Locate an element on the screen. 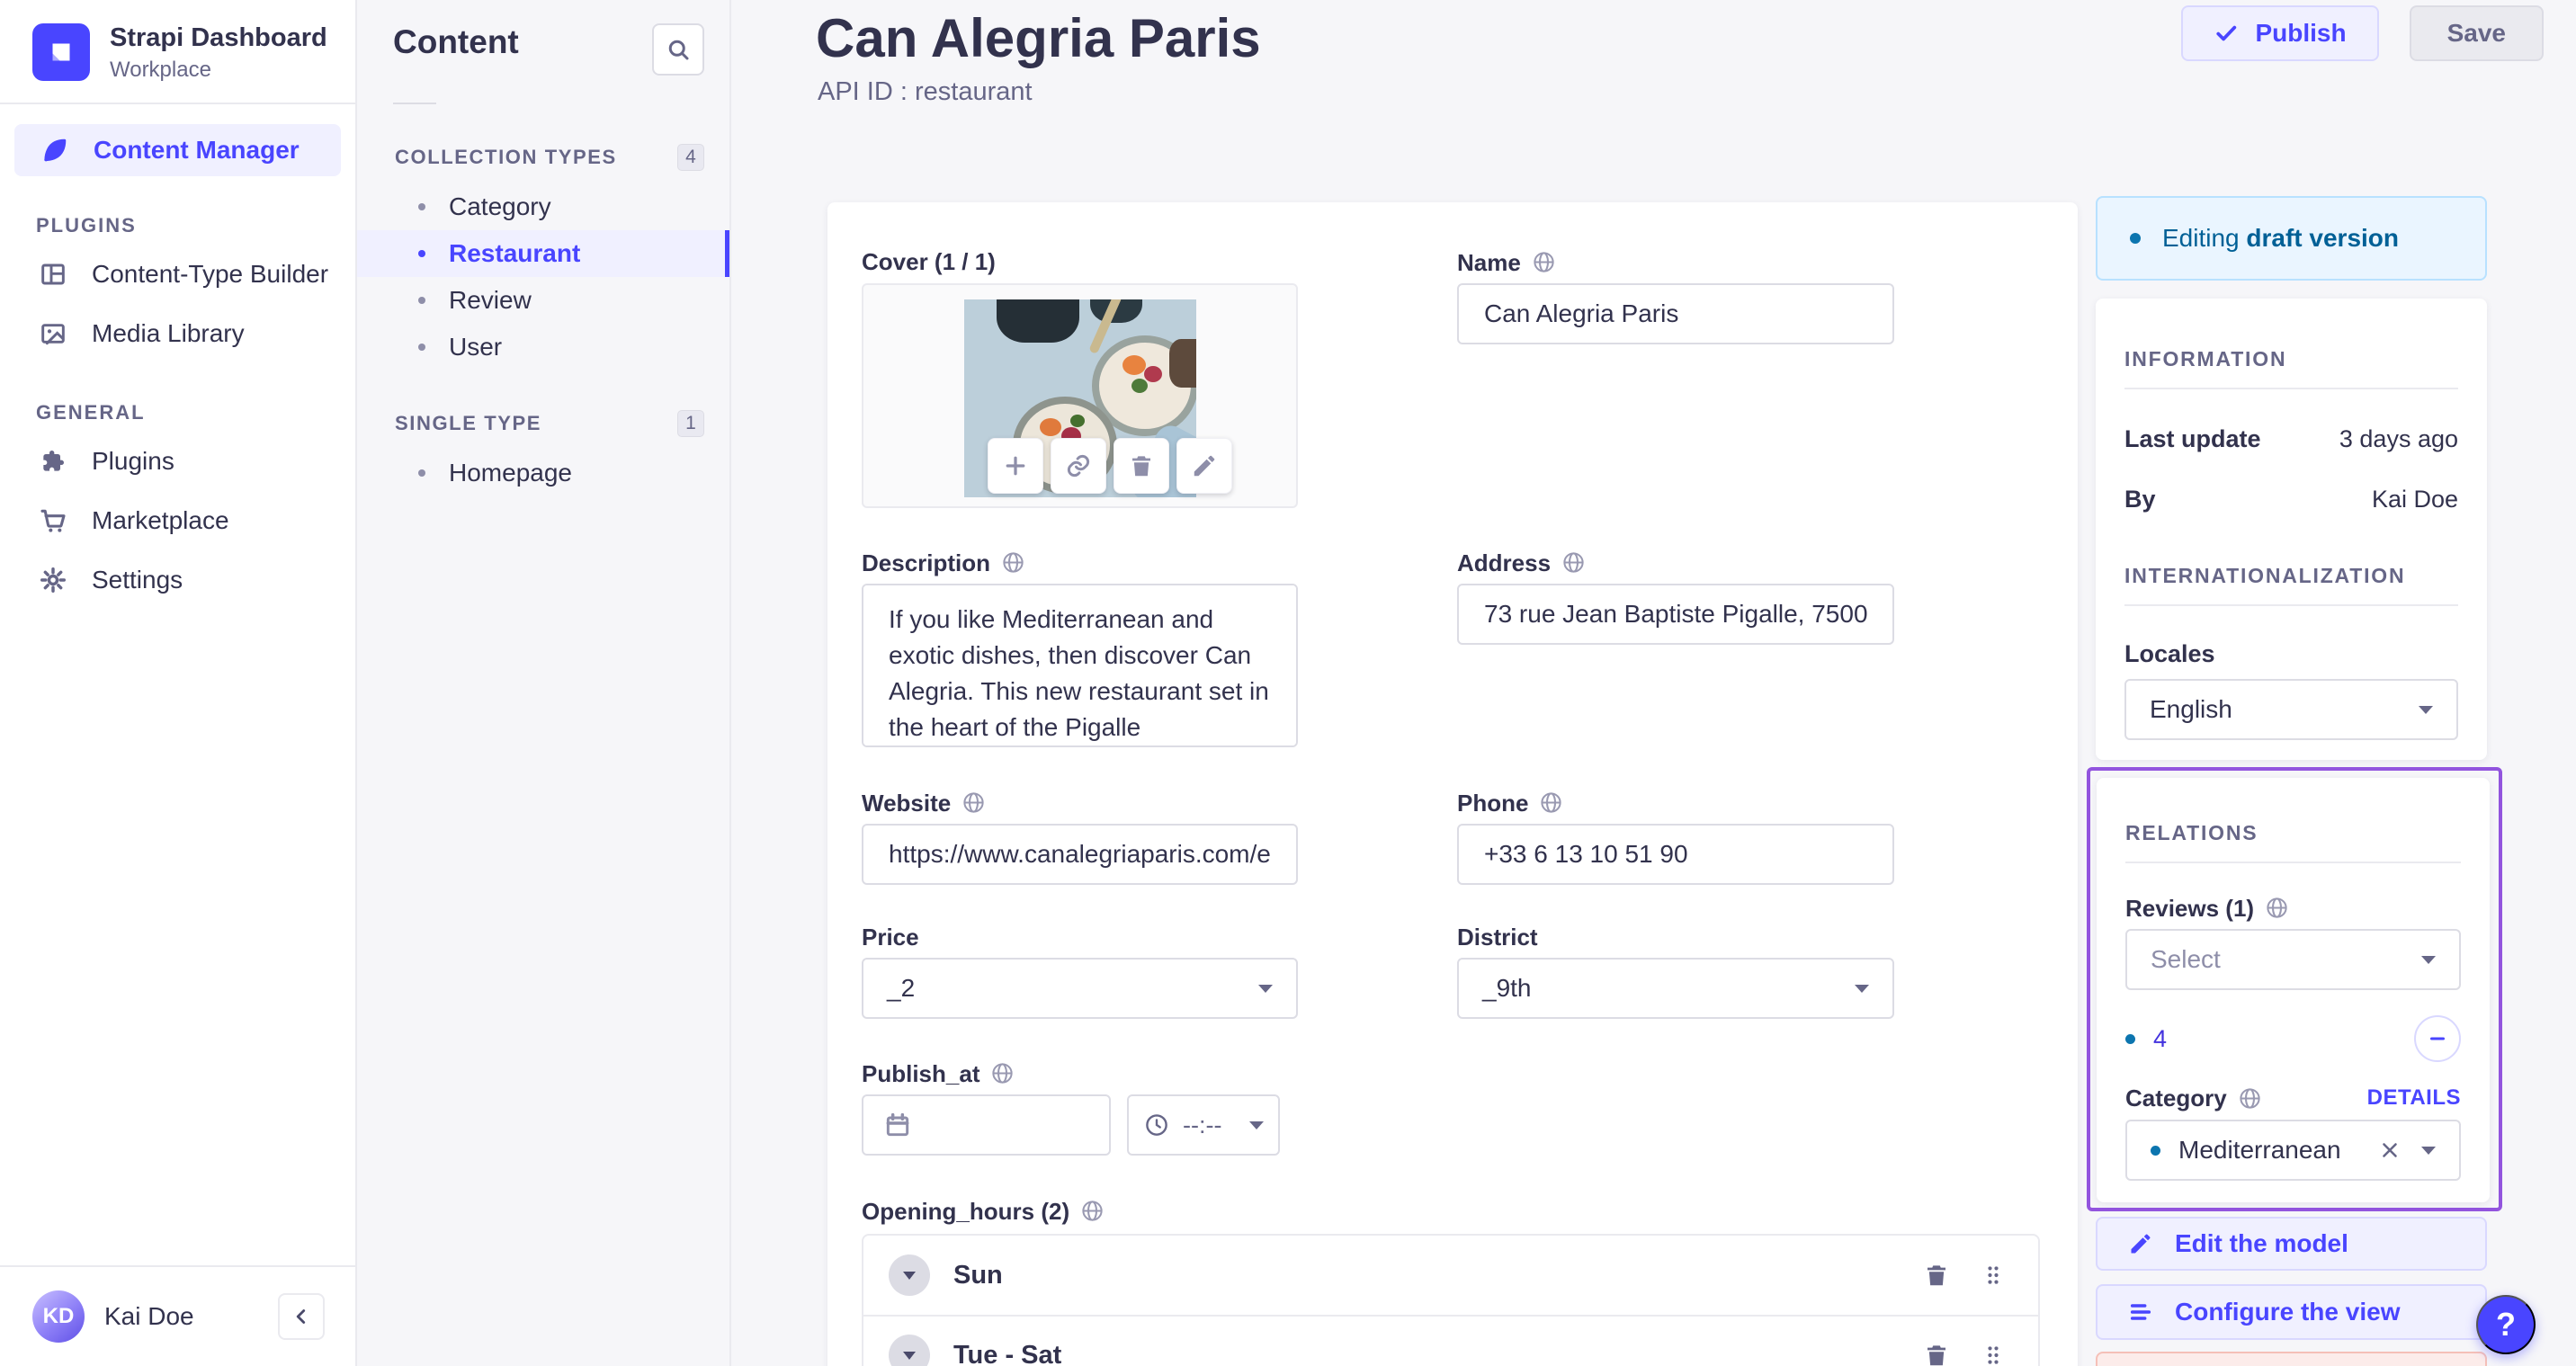 This screenshot has height=1366, width=2576. cart-icon is located at coordinates (53, 520).